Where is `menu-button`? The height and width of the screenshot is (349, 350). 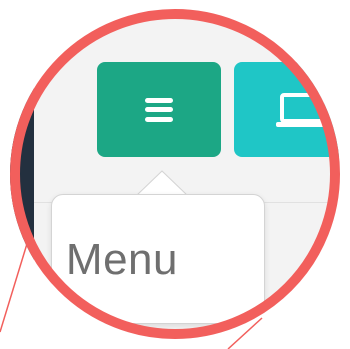 menu-button is located at coordinates (159, 109).